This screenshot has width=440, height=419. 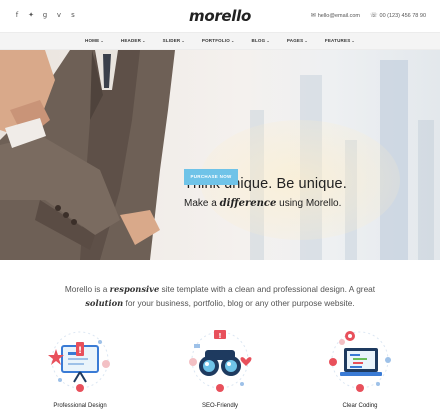 What do you see at coordinates (313, 15) in the screenshot?
I see `envelope-icon: ✉` at bounding box center [313, 15].